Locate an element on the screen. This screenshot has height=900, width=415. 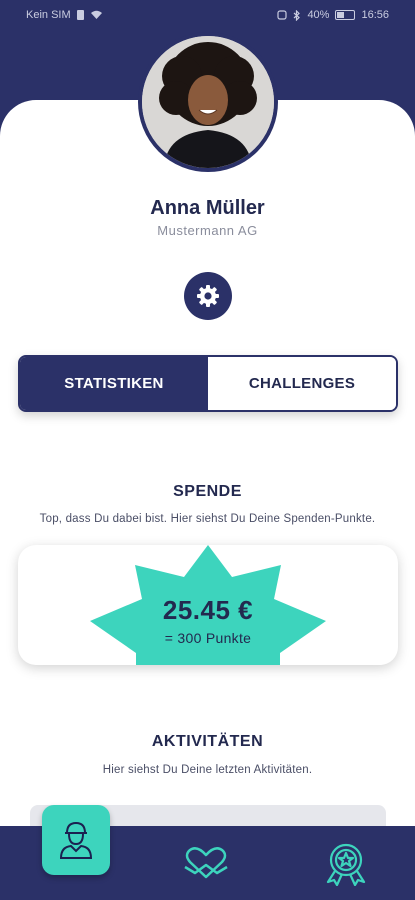
nav-awards-button is located at coordinates (346, 863).